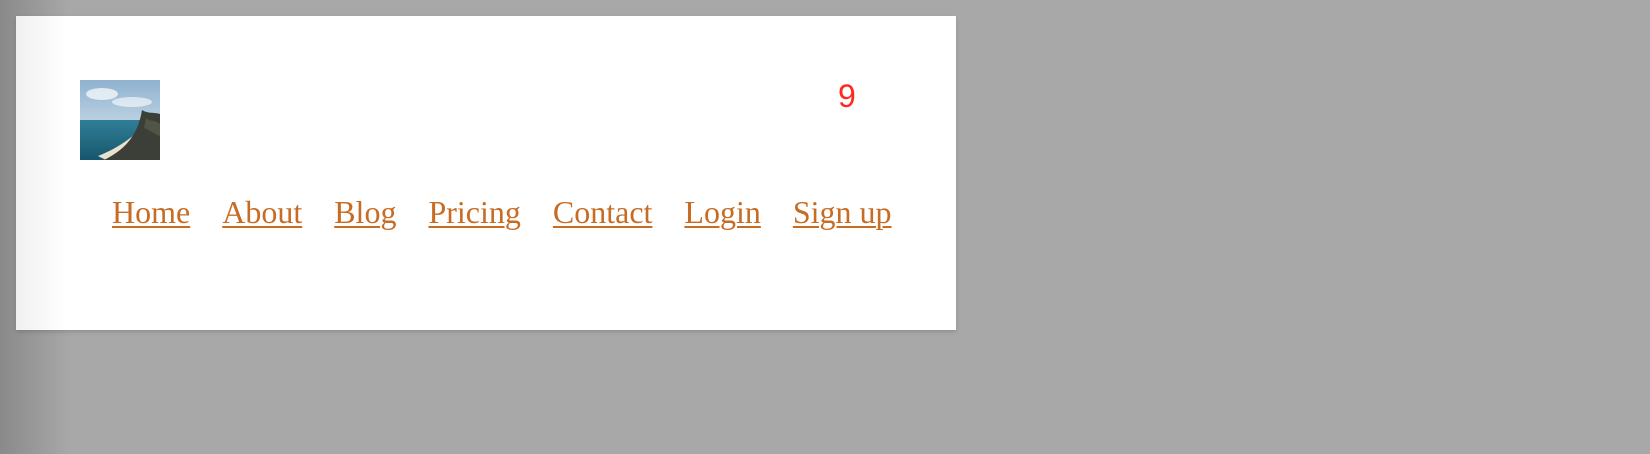  What do you see at coordinates (365, 212) in the screenshot?
I see `nav-link-blog: Blog` at bounding box center [365, 212].